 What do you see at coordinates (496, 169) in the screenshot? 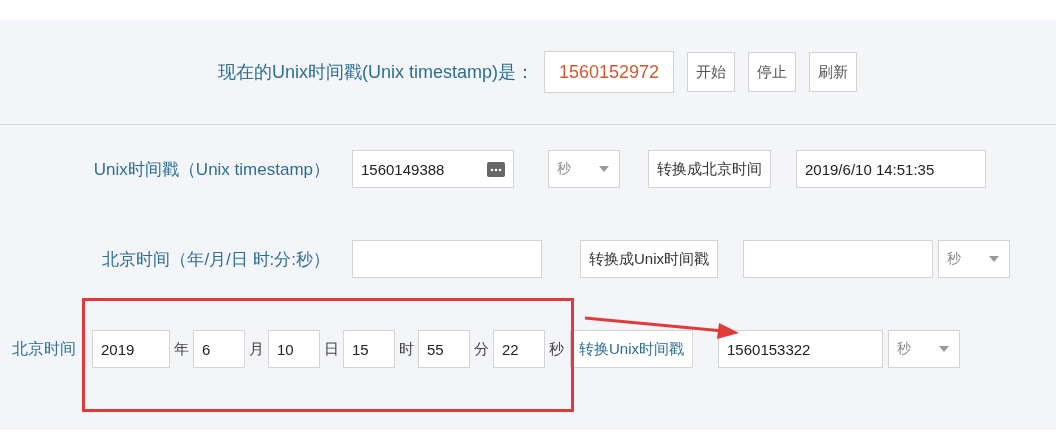
I see `ellipsis-icon` at bounding box center [496, 169].